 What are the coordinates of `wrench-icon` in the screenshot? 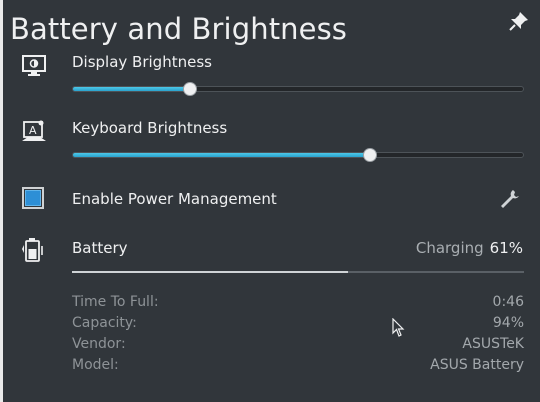 It's located at (509, 199).